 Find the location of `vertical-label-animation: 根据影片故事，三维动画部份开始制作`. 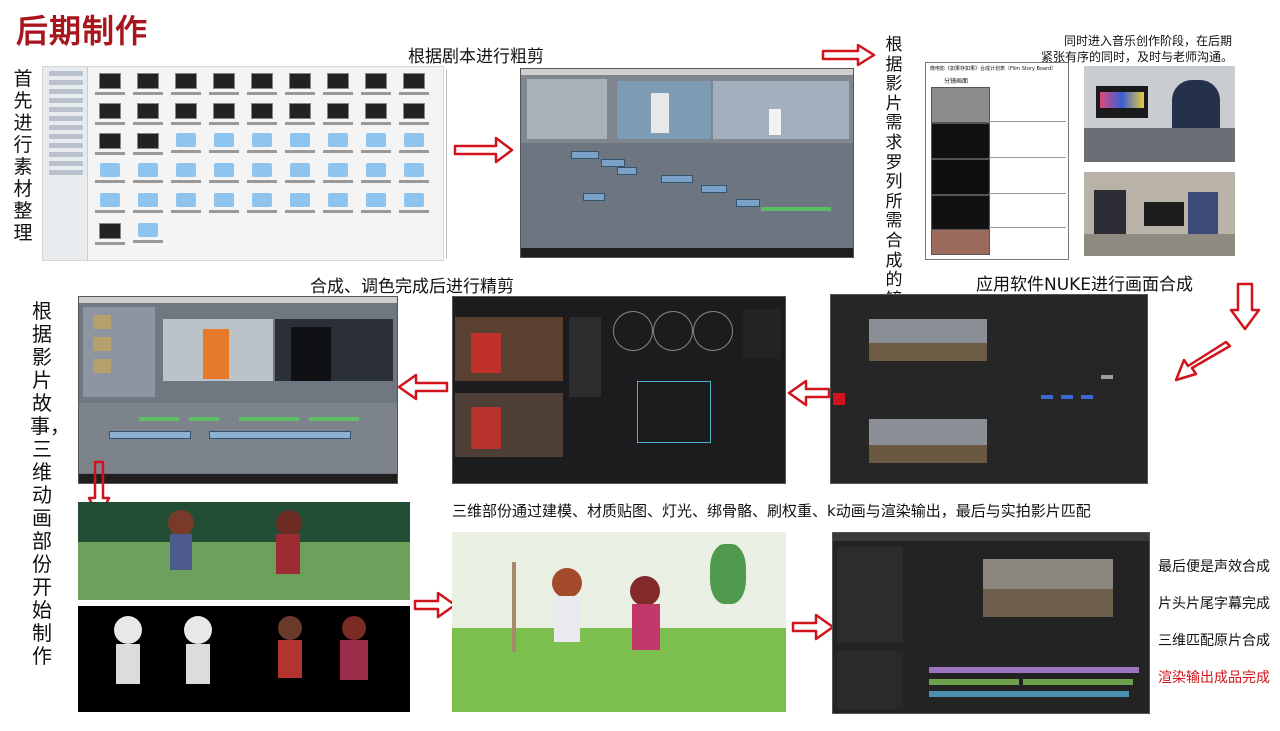

vertical-label-animation: 根据影片故事，三维动画部份开始制作 is located at coordinates (50, 483).